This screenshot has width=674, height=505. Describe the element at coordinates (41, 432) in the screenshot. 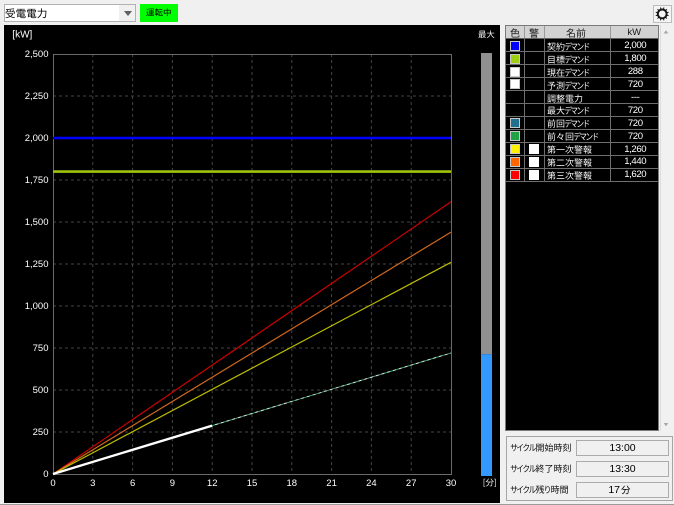

I see `svg-text: 250` at that location.